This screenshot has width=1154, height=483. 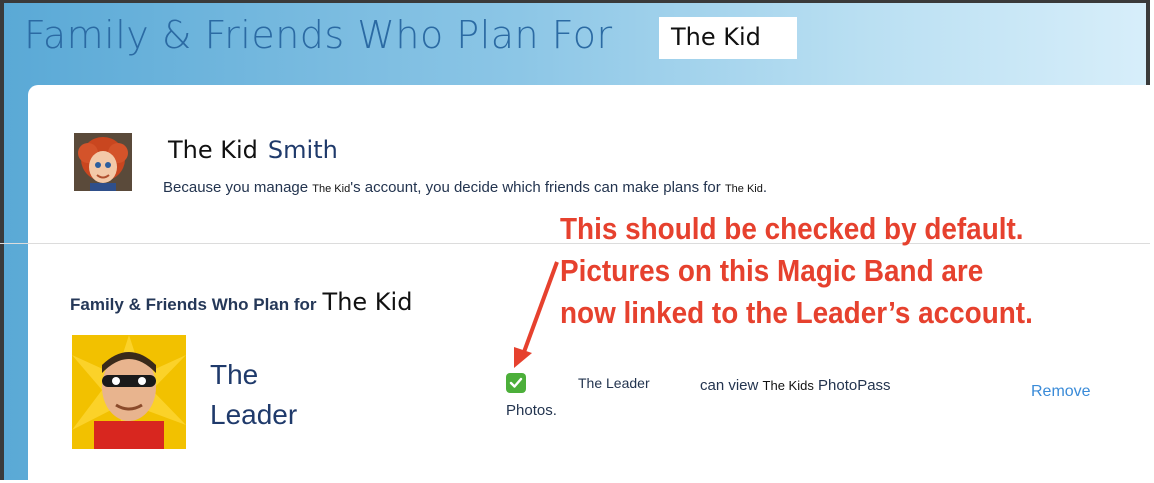 I want to click on permission-photopass: PhotoPass, so click(x=854, y=385).